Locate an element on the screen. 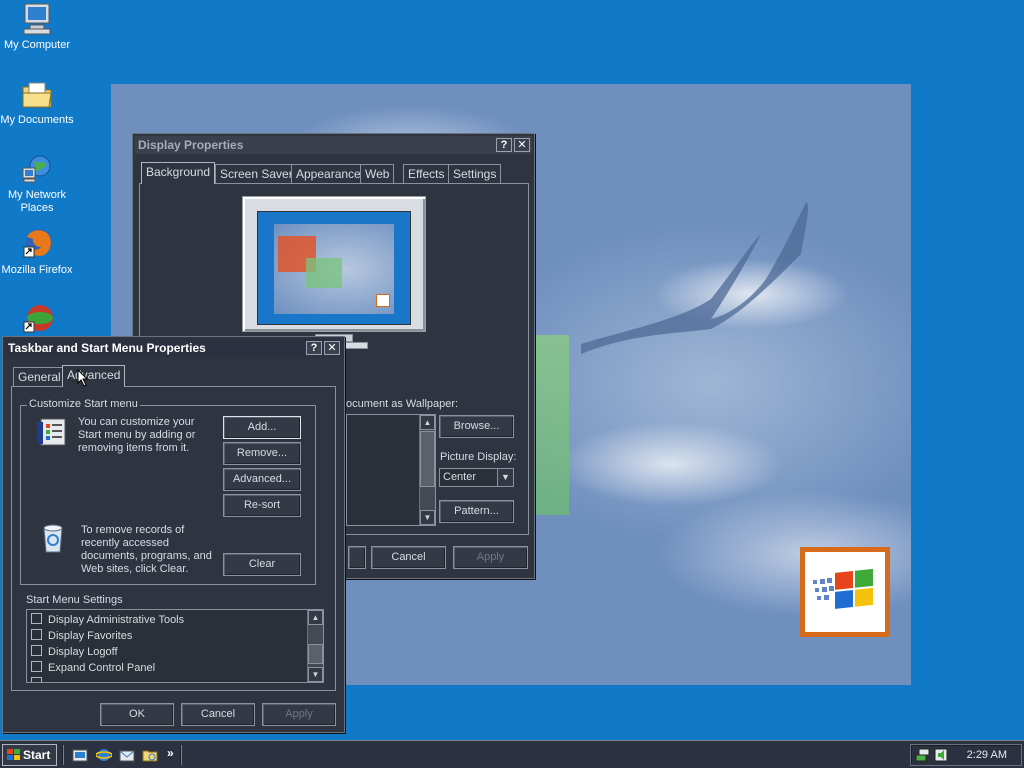 Image resolution: width=1024 pixels, height=768 pixels. monitor-preview is located at coordinates (334, 264).